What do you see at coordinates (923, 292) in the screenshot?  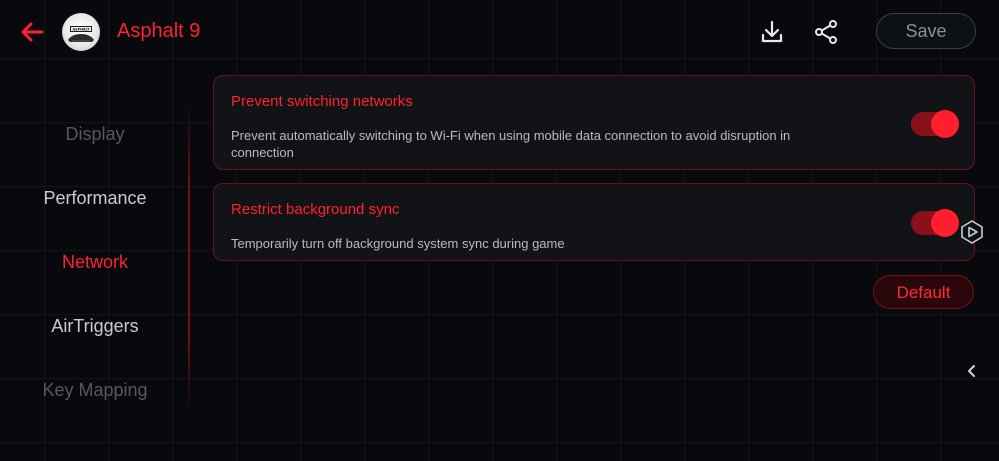 I see `default-button: Default` at bounding box center [923, 292].